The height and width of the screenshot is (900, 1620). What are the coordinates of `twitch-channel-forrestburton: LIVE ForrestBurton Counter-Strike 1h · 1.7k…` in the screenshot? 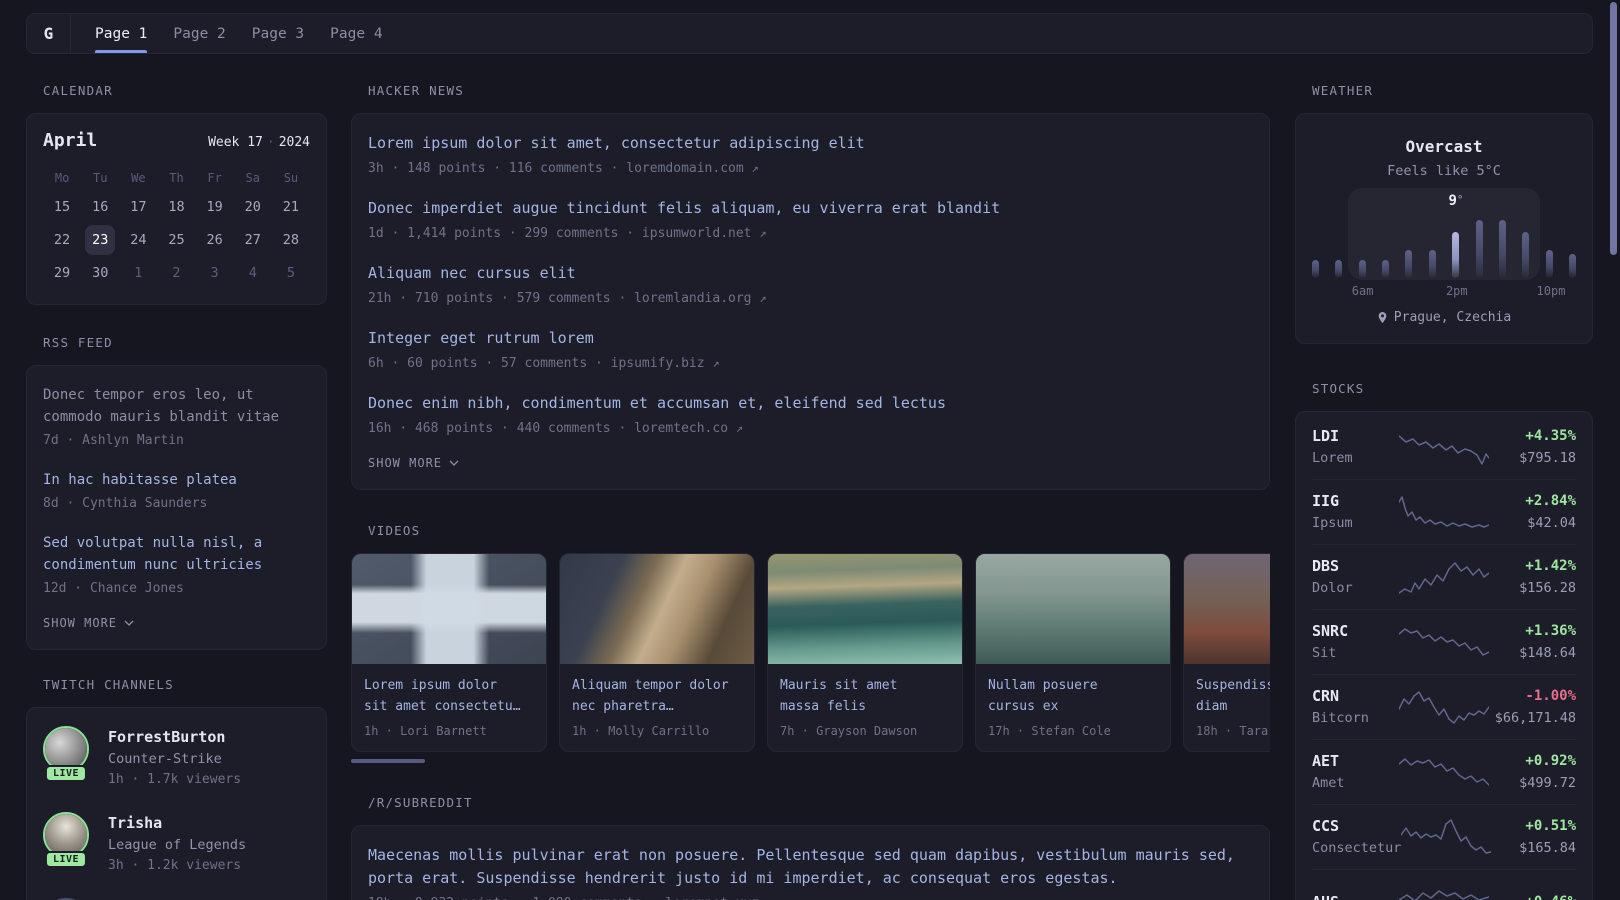 It's located at (176, 757).